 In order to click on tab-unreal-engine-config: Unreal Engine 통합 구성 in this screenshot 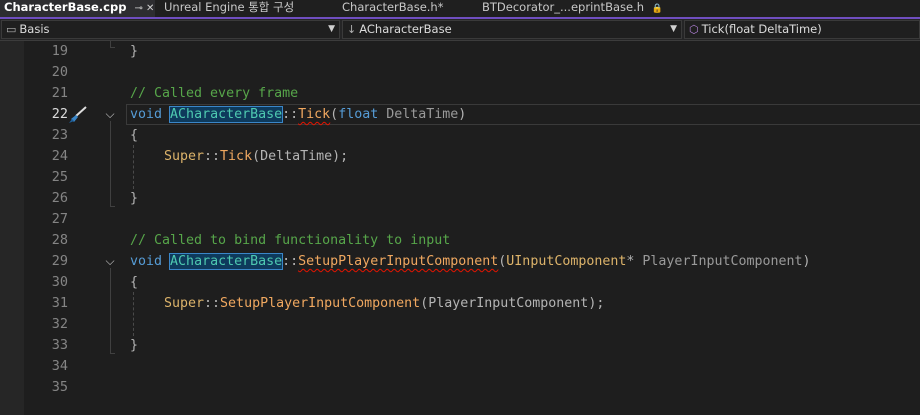, I will do `click(247, 8)`.